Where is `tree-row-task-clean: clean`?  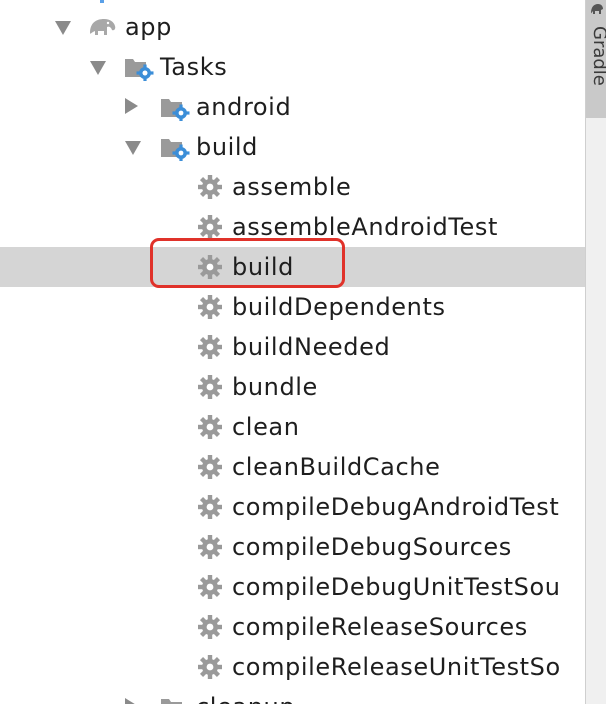 tree-row-task-clean: clean is located at coordinates (292, 427).